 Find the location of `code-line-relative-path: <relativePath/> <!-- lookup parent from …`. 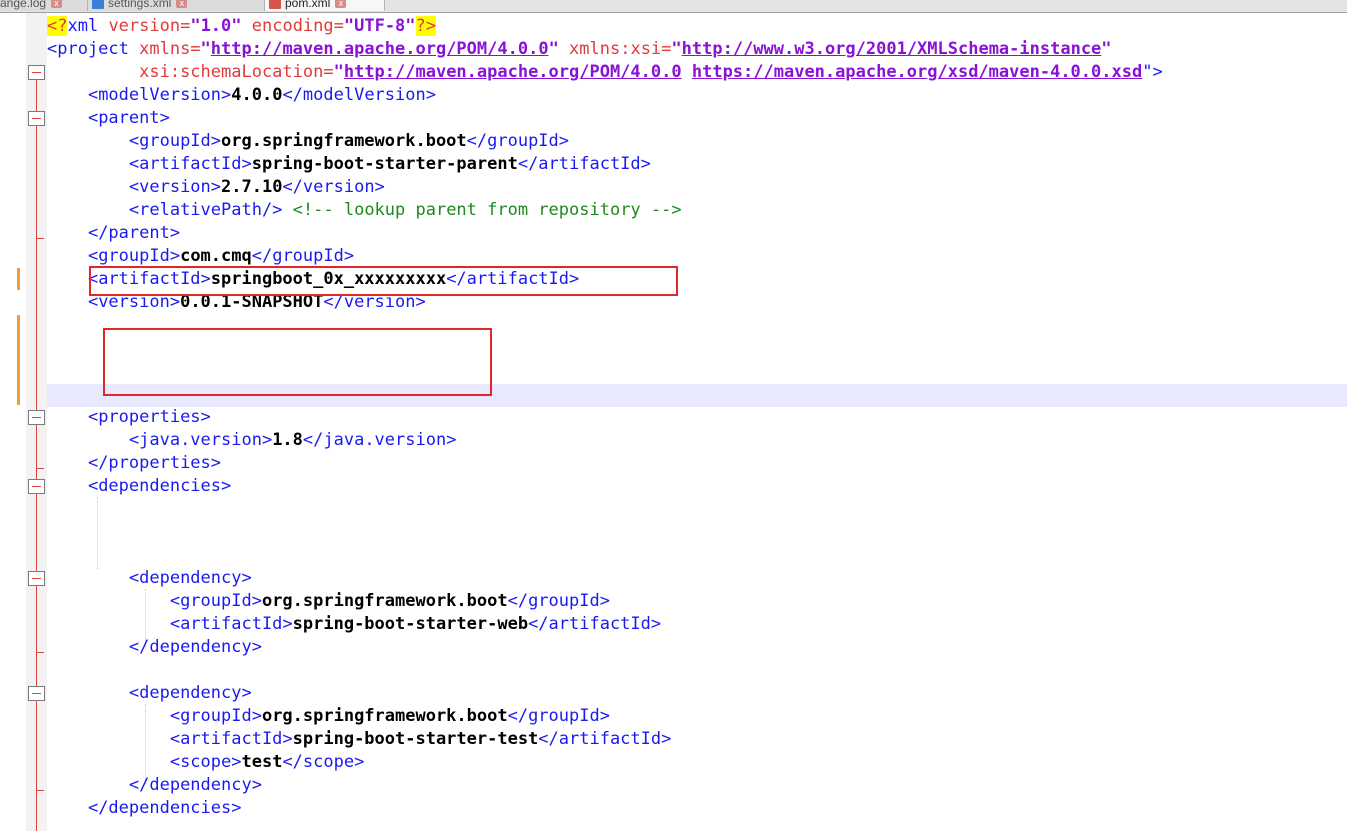

code-line-relative-path: <relativePath/> <!-- lookup parent from … is located at coordinates (405, 210).